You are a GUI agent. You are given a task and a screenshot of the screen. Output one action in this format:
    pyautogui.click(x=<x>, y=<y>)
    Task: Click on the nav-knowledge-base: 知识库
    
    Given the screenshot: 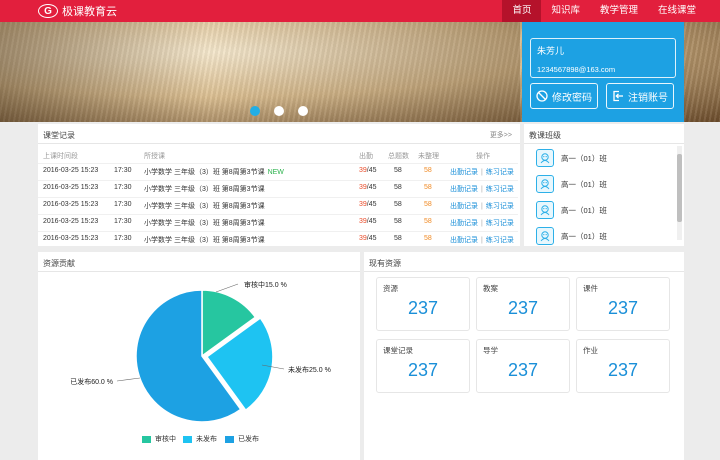 What is the action you would take?
    pyautogui.click(x=565, y=11)
    